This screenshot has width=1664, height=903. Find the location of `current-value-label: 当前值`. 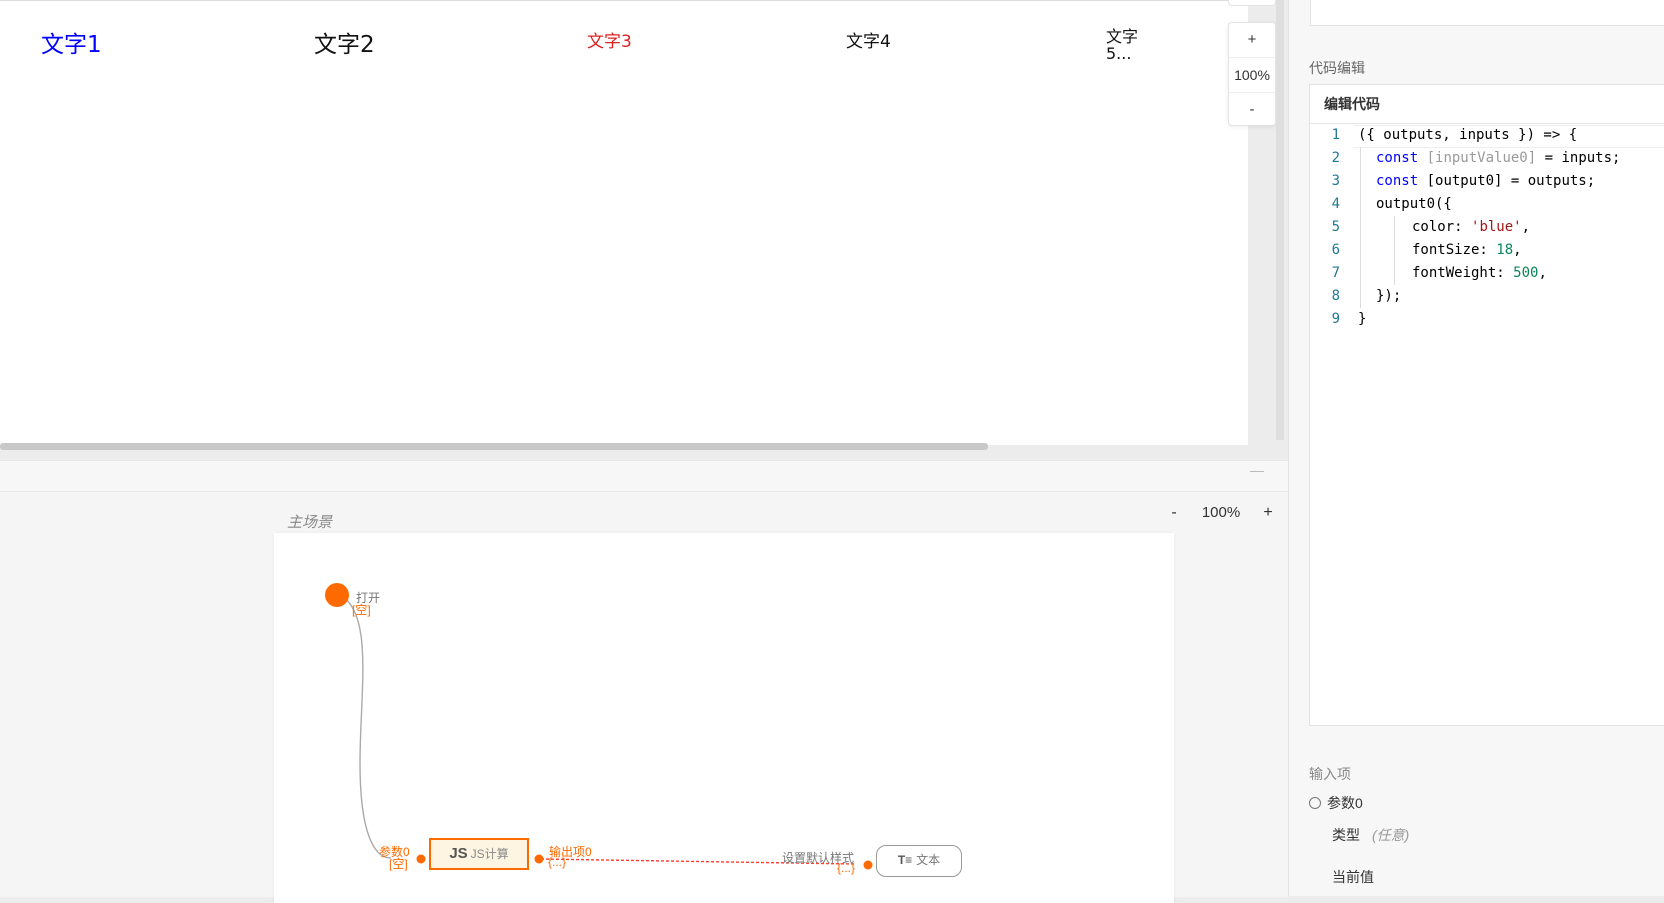

current-value-label: 当前值 is located at coordinates (1353, 877).